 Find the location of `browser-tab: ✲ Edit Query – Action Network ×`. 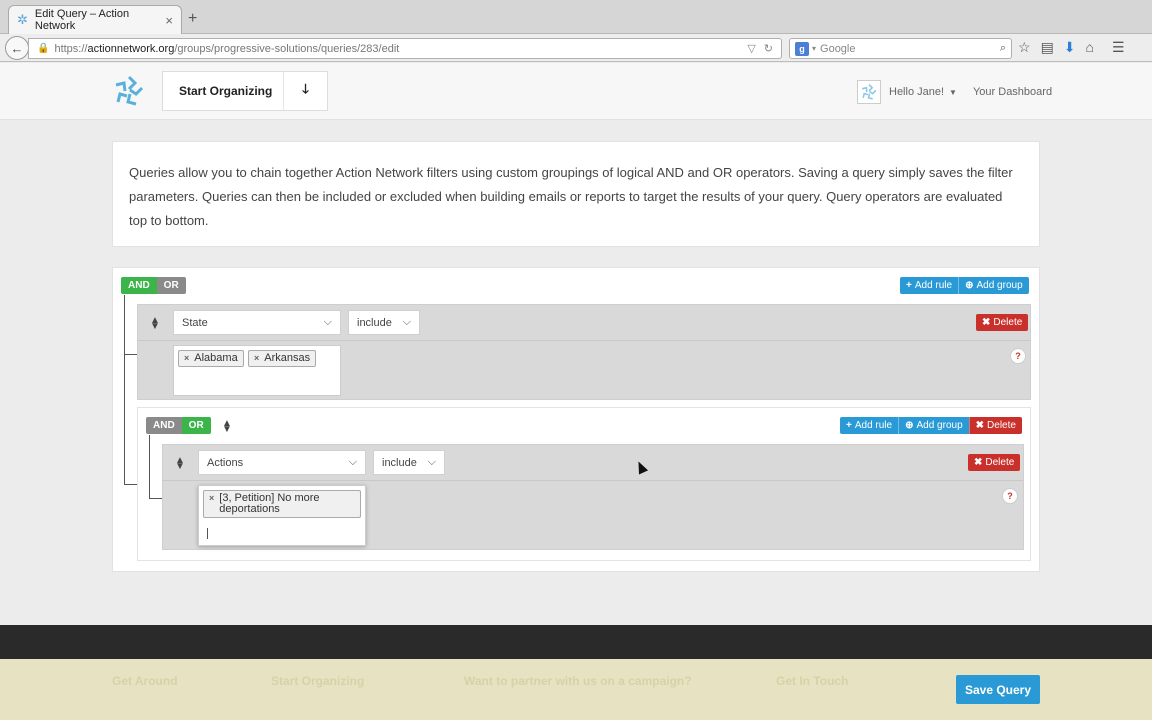

browser-tab: ✲ Edit Query – Action Network × is located at coordinates (95, 19).